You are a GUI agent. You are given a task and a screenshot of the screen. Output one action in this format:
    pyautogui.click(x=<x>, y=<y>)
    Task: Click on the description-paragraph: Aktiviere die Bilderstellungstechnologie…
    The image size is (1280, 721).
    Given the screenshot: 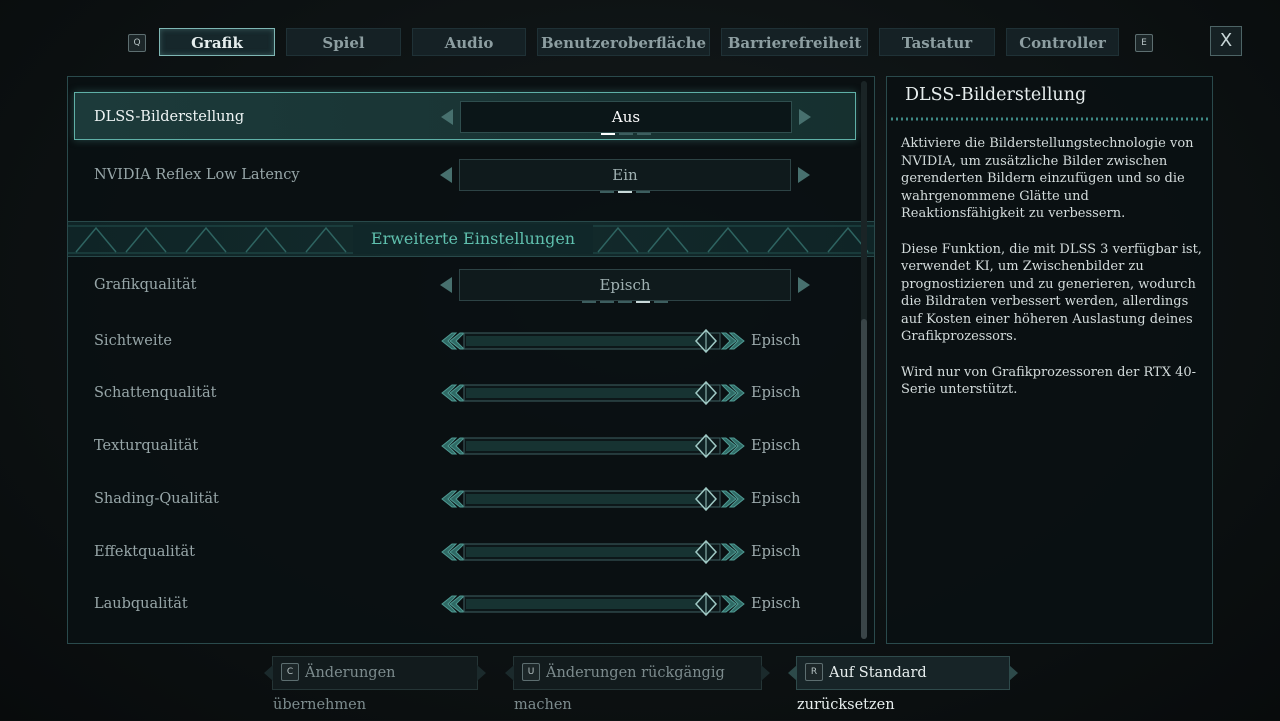 What is the action you would take?
    pyautogui.click(x=1047, y=178)
    